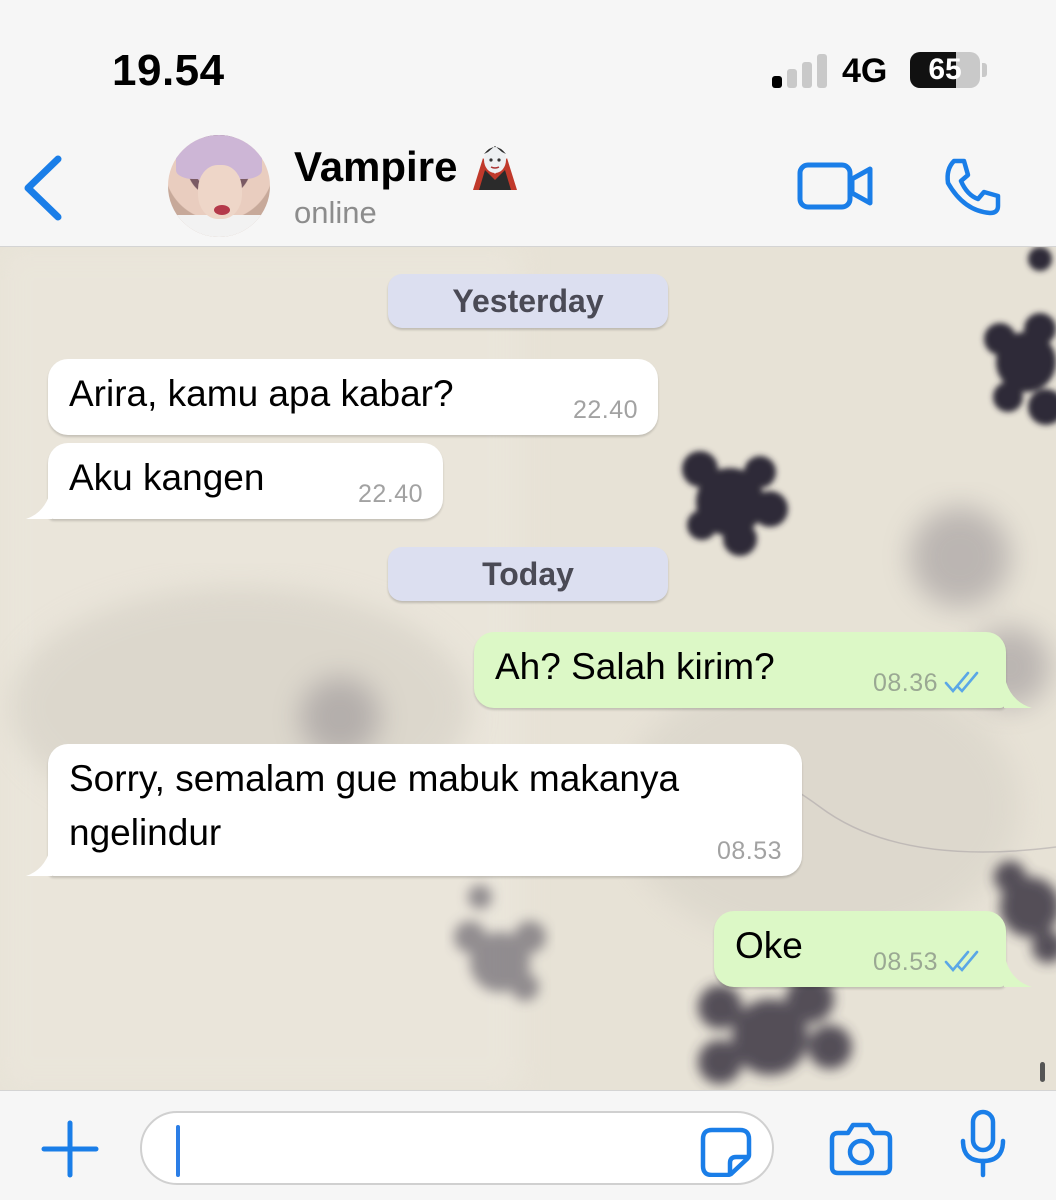 This screenshot has height=1200, width=1056. Describe the element at coordinates (860, 949) in the screenshot. I see `message-outgoing: Oke 08.53` at that location.